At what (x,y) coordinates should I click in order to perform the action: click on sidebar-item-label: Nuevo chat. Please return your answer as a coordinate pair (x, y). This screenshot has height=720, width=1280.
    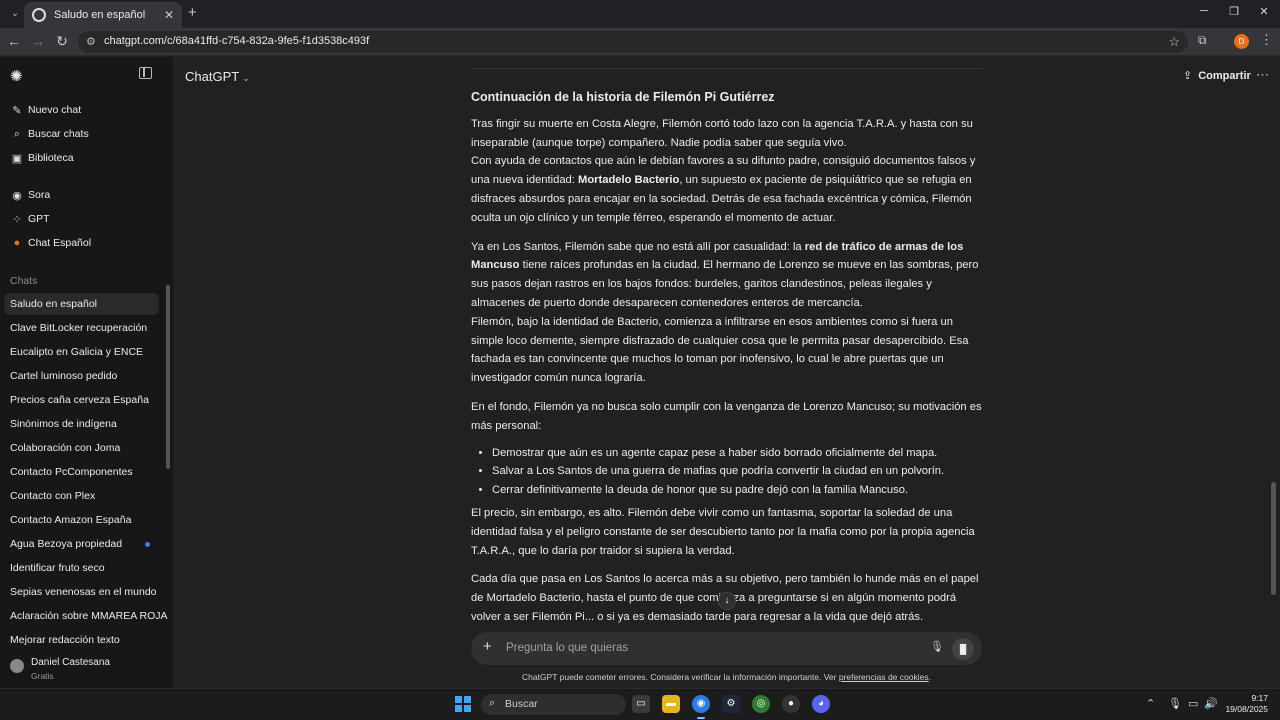
    Looking at the image, I should click on (55, 110).